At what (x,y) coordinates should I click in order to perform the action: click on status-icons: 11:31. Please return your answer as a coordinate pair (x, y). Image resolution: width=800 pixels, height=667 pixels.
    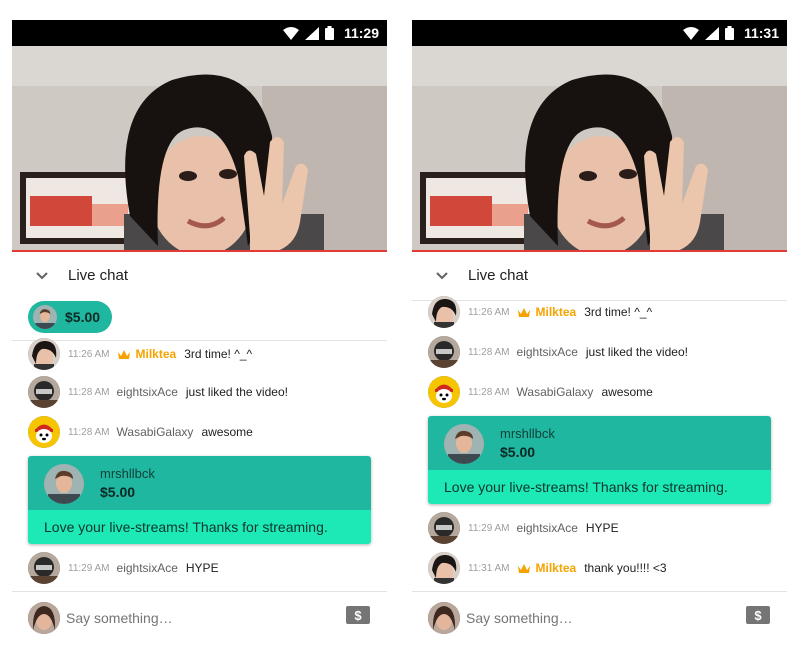
    Looking at the image, I should click on (730, 33).